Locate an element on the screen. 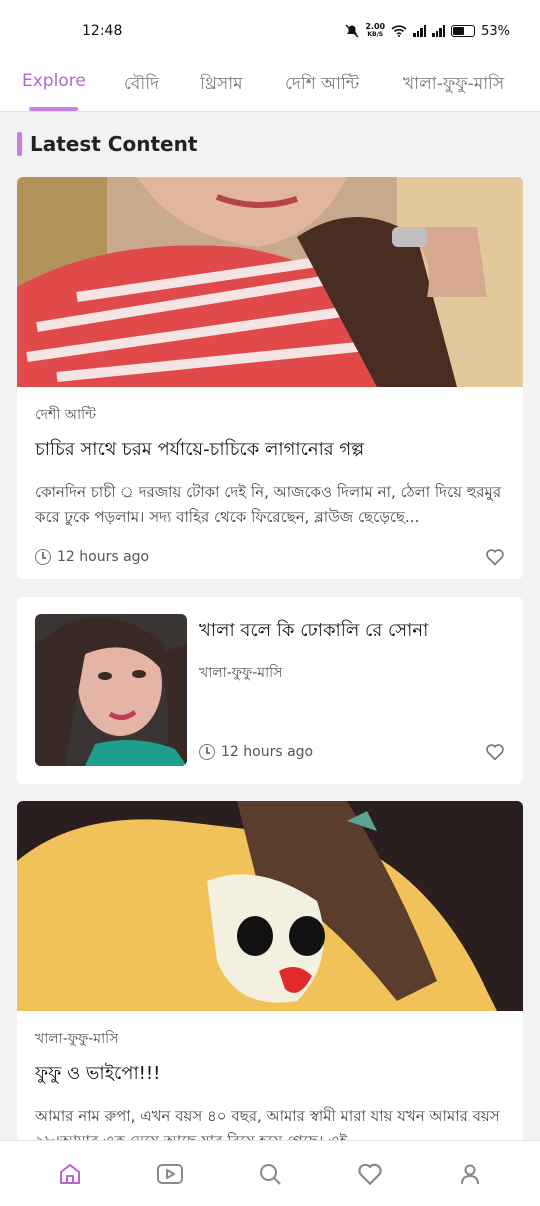  section-header: Latest Content is located at coordinates (107, 144).